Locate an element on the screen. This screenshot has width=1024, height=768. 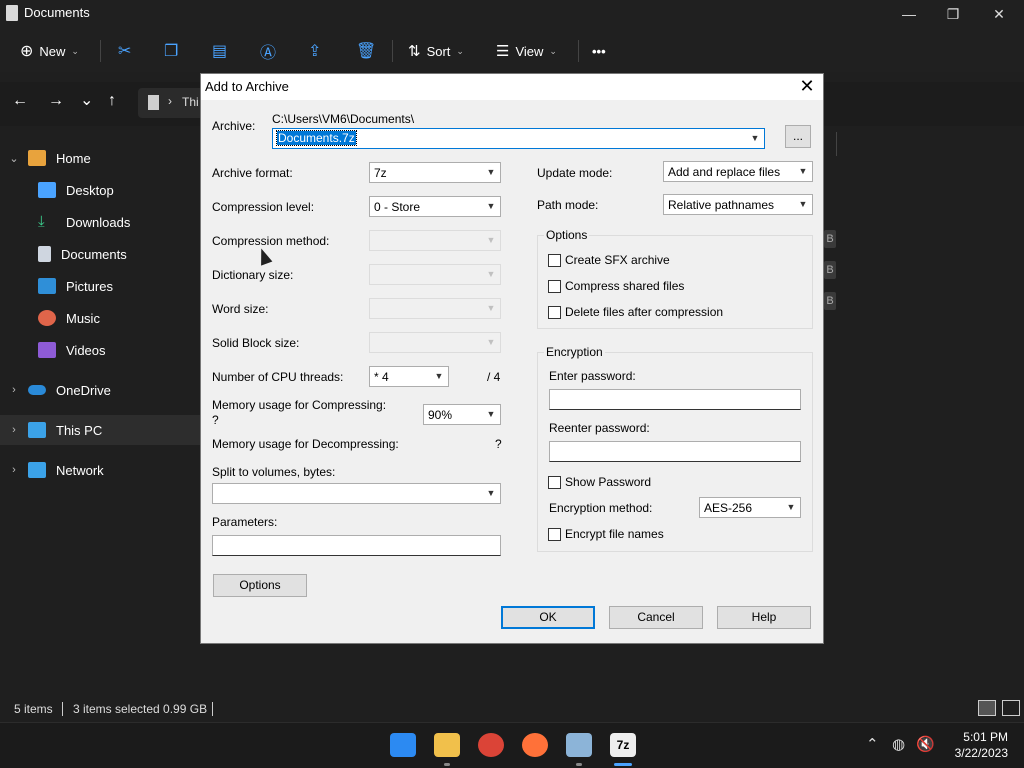
dialog-titlebar: Add to Archive ✕ is located at coordinates (512, 87).